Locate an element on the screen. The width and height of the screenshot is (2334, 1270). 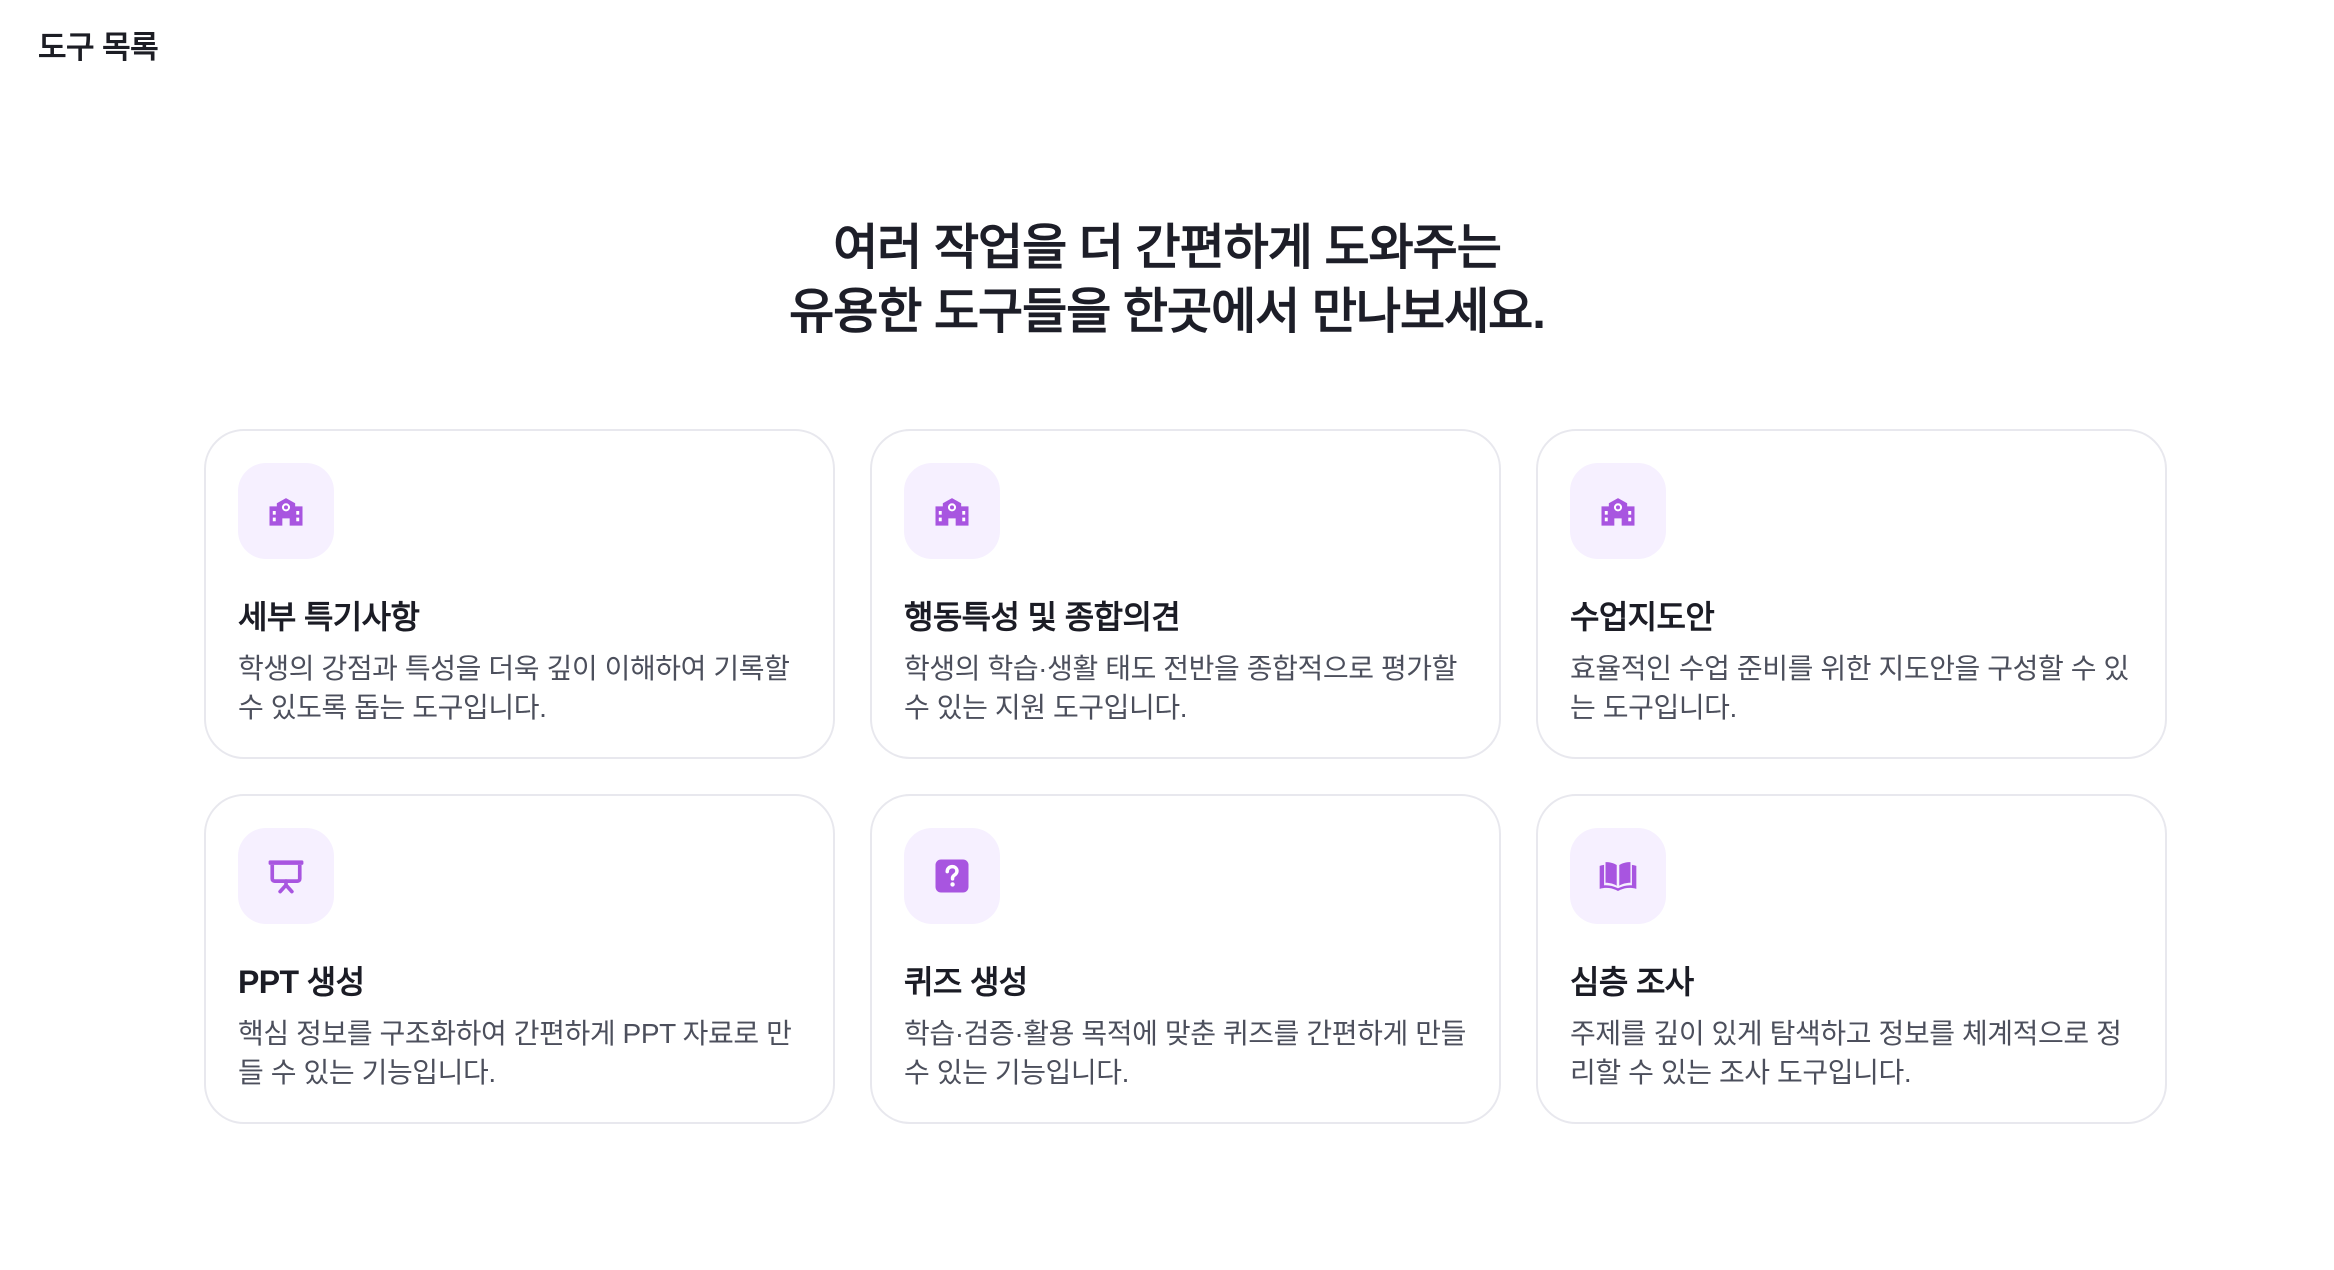
quiz-icon is located at coordinates (952, 876).